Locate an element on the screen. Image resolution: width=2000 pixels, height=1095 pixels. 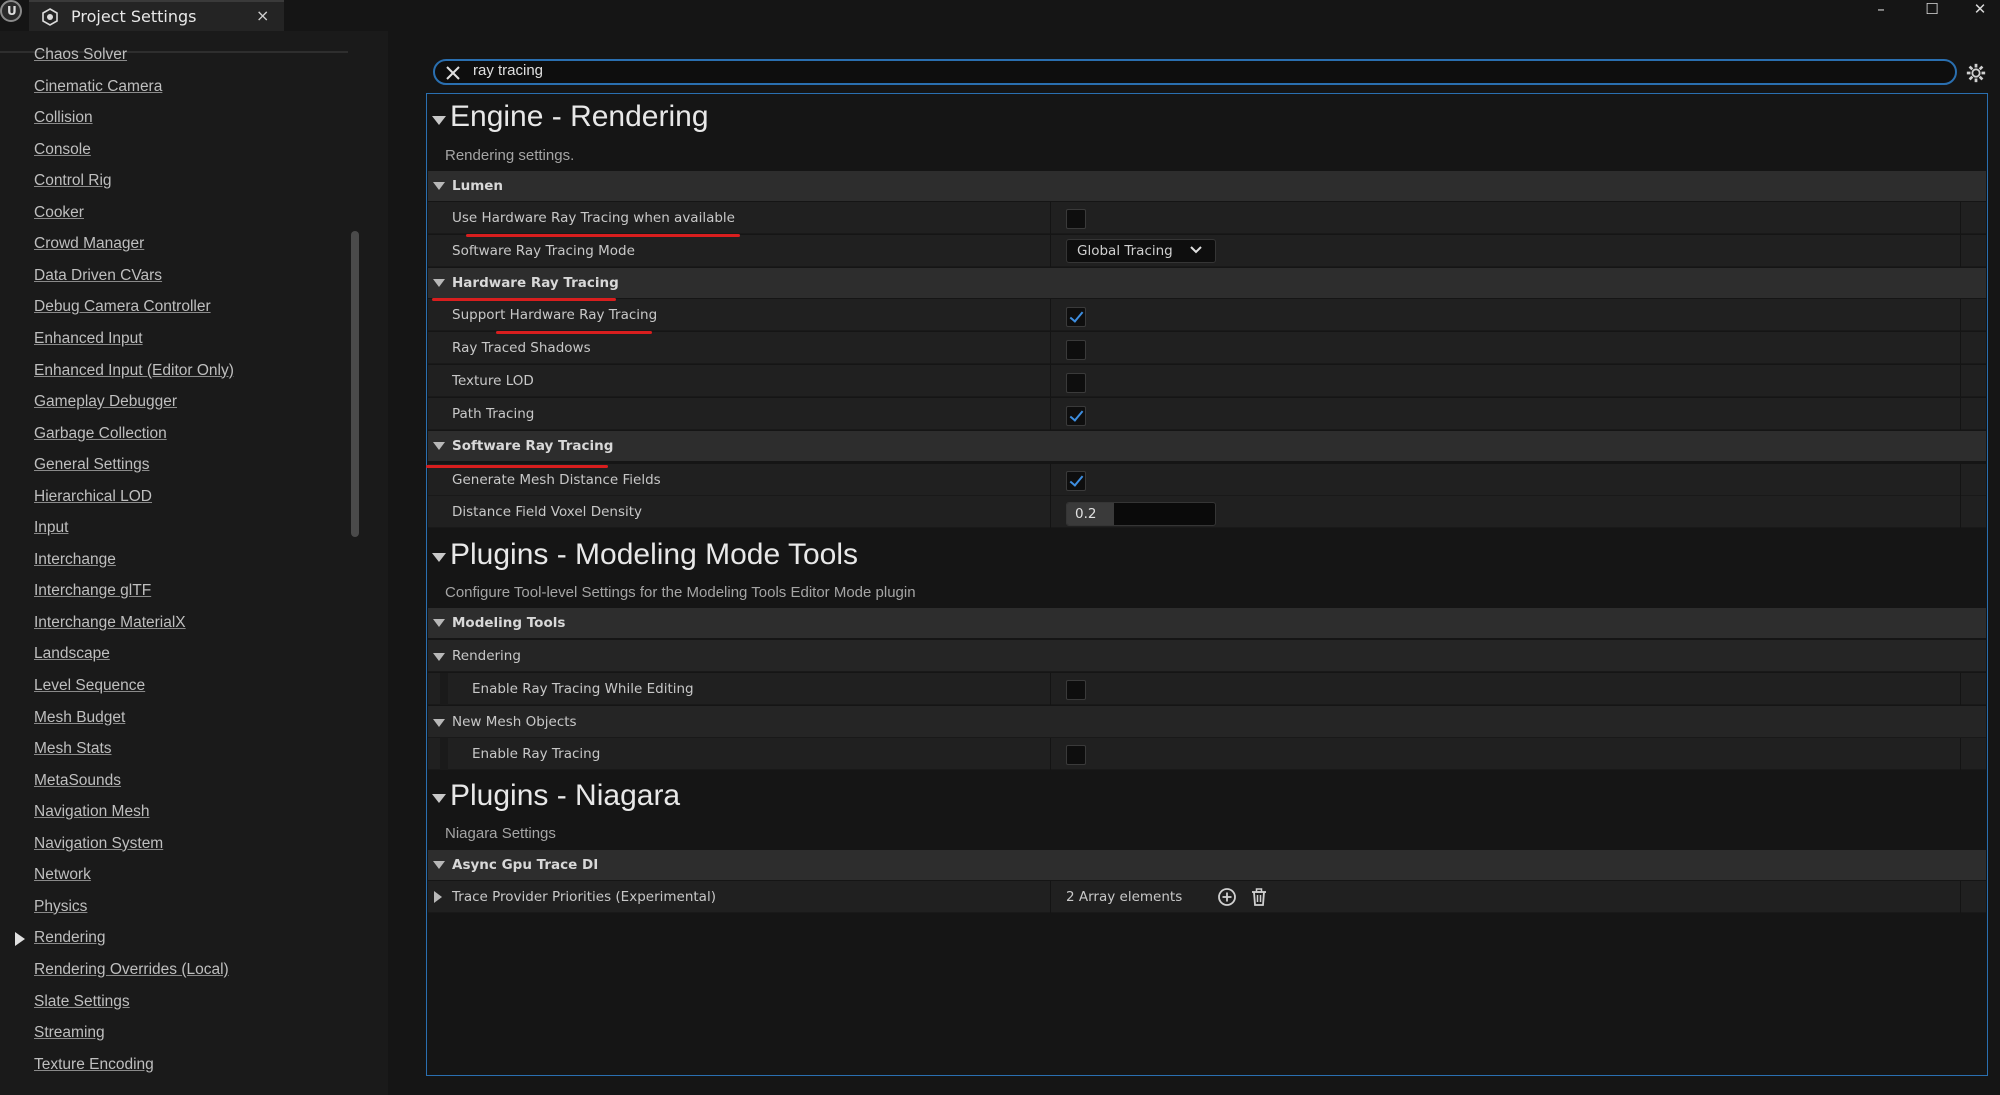
collapse-niagara-icon is located at coordinates (439, 798).